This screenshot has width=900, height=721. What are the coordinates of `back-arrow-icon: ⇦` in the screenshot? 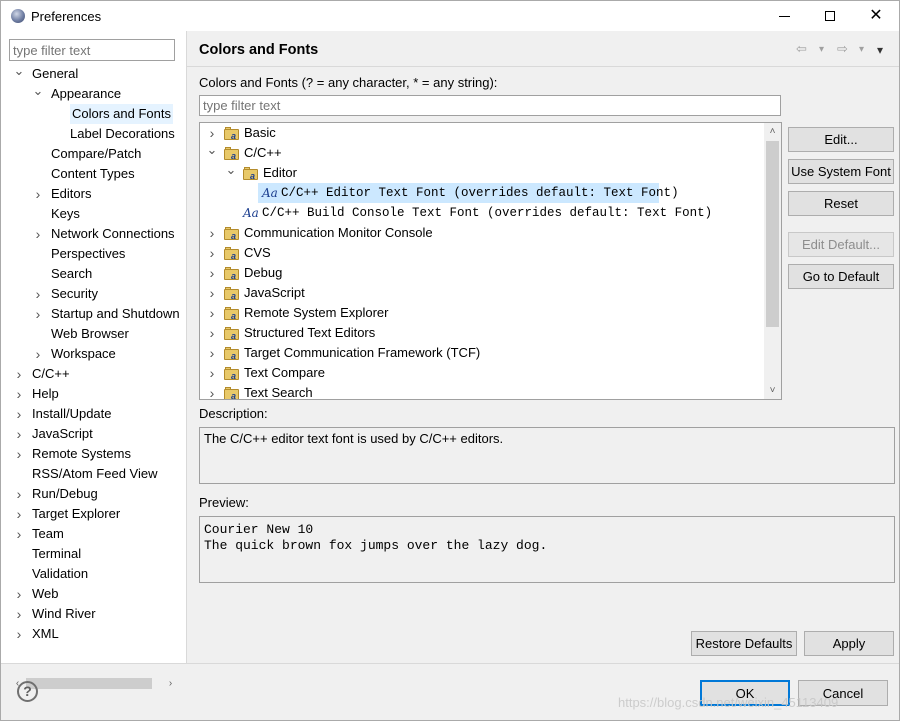 It's located at (801, 49).